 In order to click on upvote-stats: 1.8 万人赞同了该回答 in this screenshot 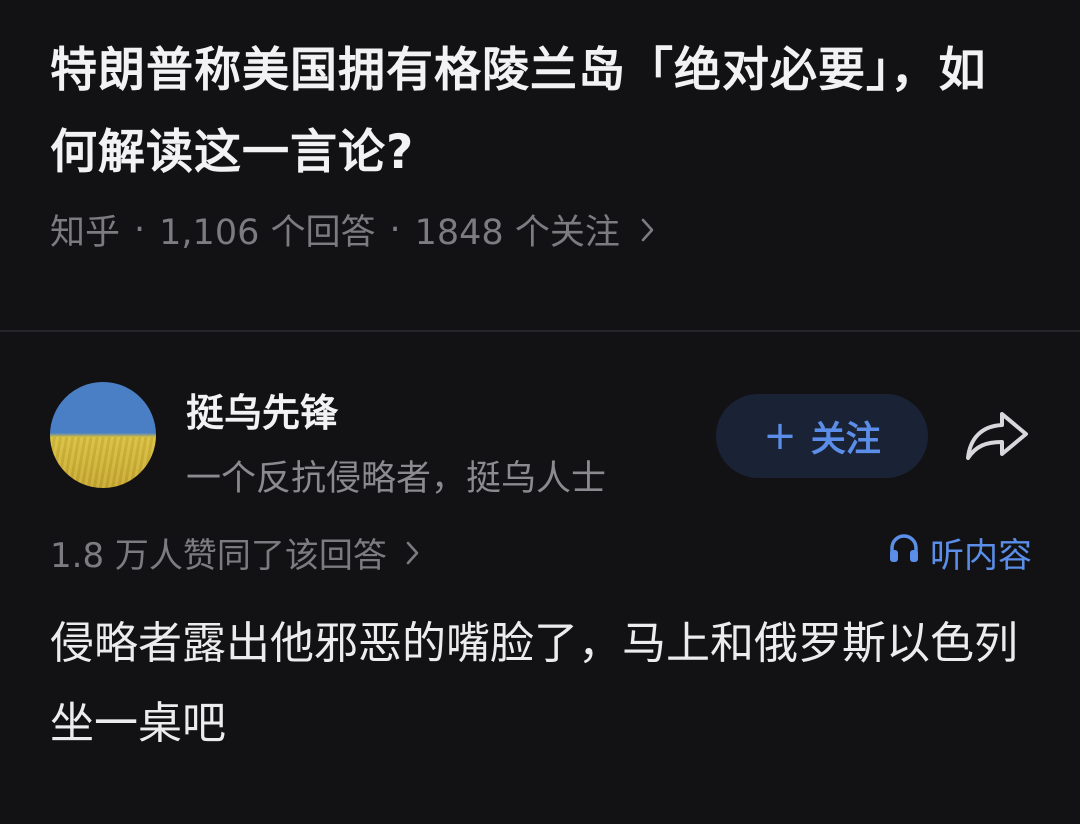, I will do `click(235, 552)`.